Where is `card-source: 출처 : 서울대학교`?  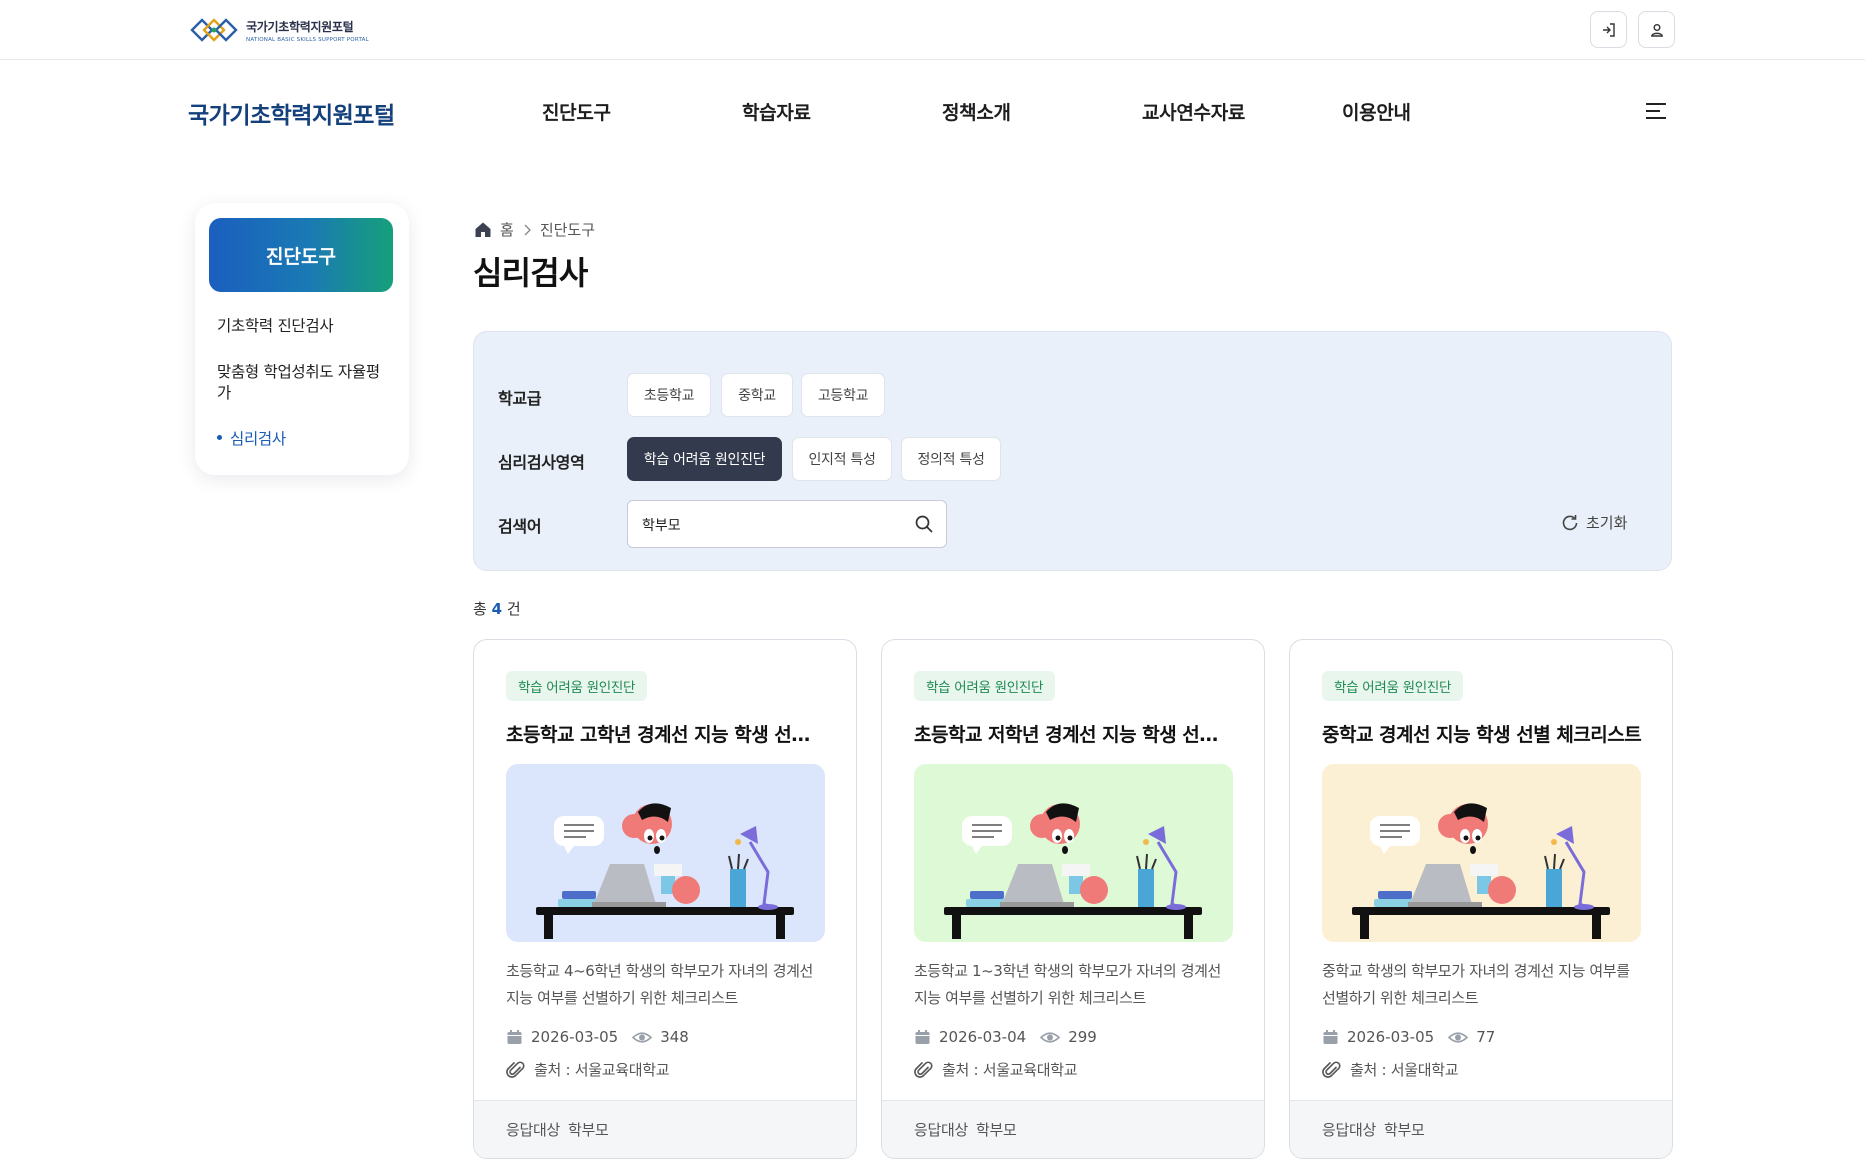
card-source: 출처 : 서울대학교 is located at coordinates (1390, 1069).